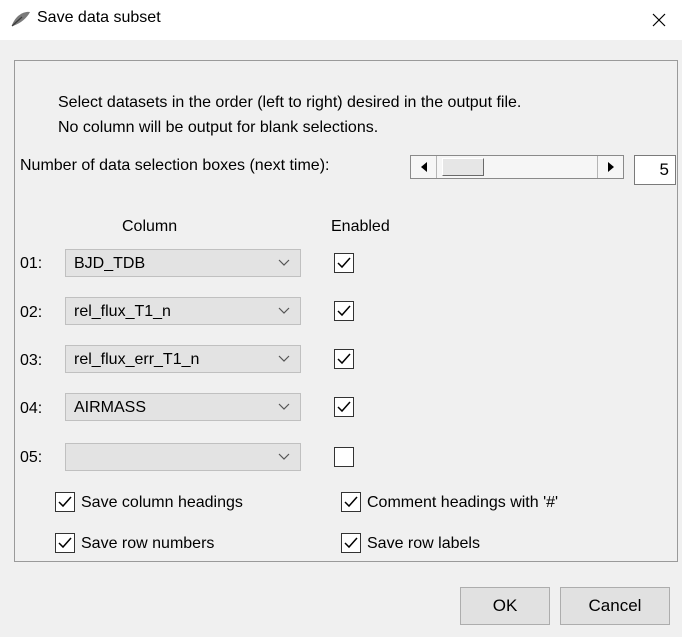 The width and height of the screenshot is (682, 637). I want to click on save-row-numbers-label: Save row numbers, so click(147, 544).